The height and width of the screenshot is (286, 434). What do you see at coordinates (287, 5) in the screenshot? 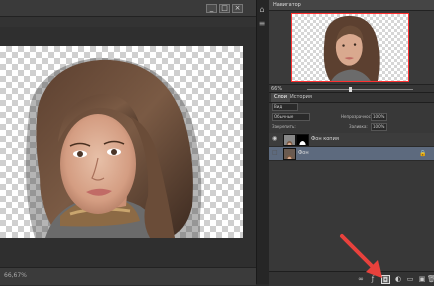
I see `navigator-title: Навигатор` at bounding box center [287, 5].